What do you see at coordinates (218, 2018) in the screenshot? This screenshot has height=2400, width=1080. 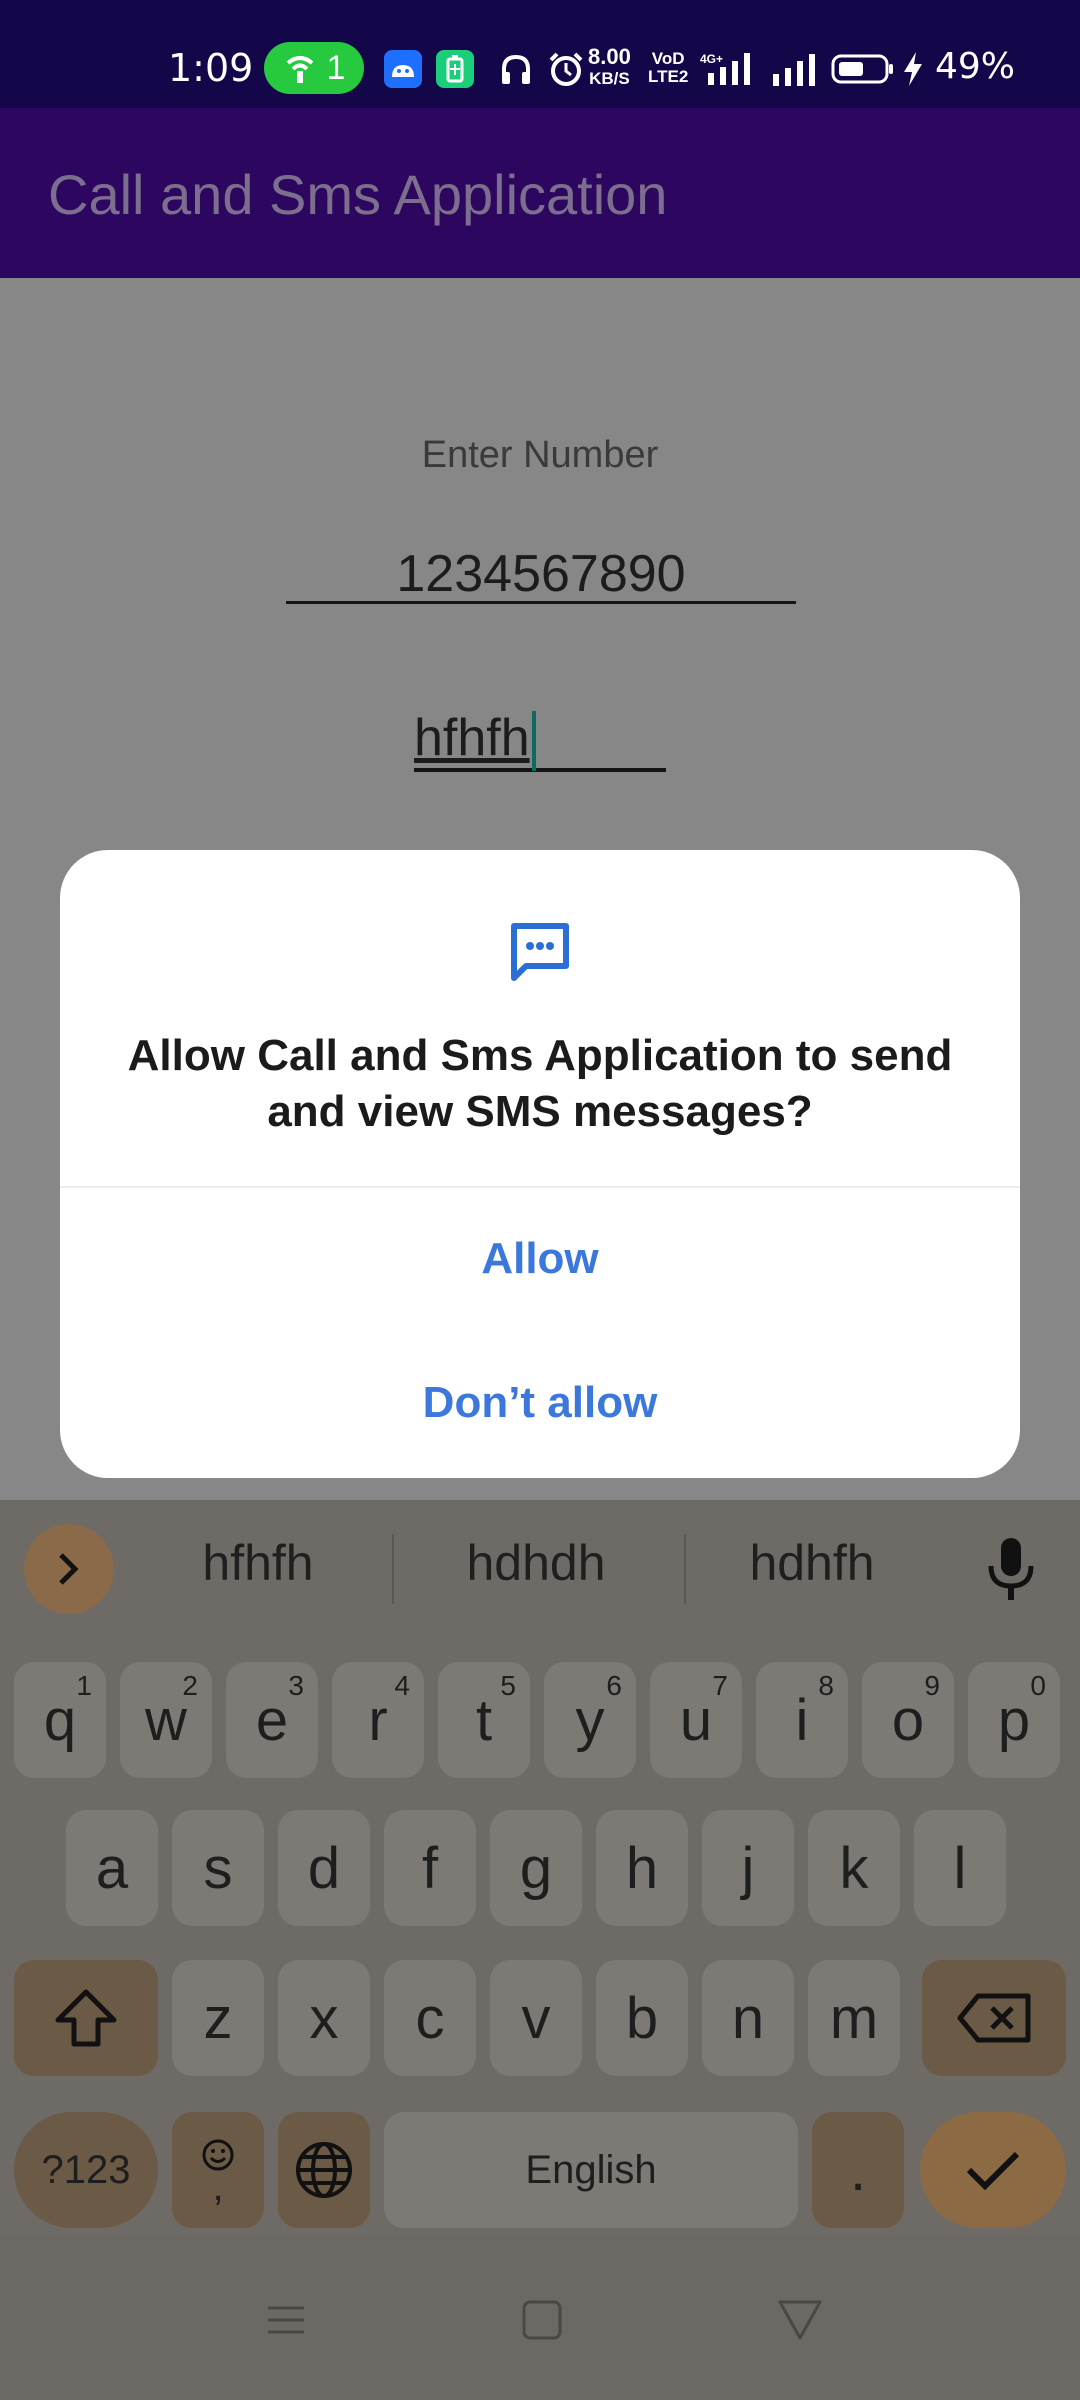 I see `key-z: z` at bounding box center [218, 2018].